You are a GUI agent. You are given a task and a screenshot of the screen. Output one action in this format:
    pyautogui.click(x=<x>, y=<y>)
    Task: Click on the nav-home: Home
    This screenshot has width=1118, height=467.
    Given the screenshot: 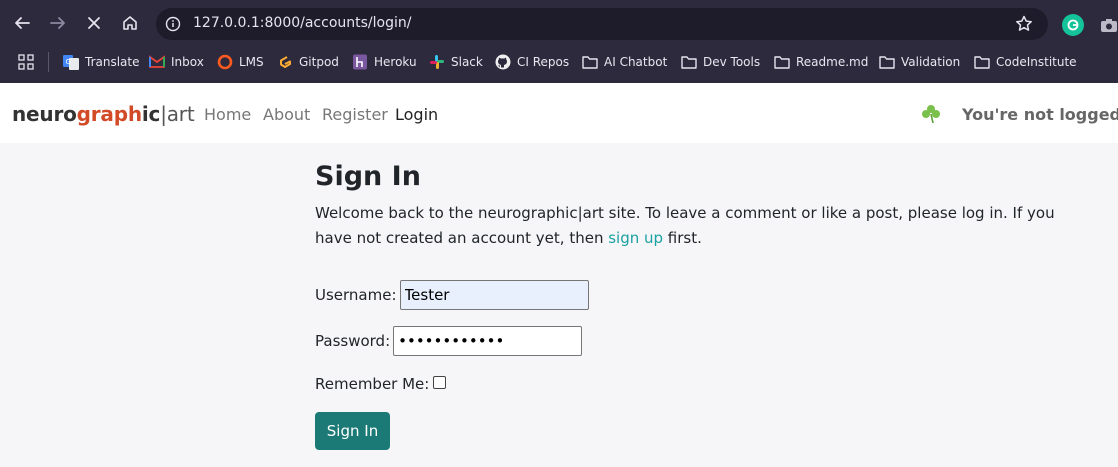 What is the action you would take?
    pyautogui.click(x=227, y=114)
    